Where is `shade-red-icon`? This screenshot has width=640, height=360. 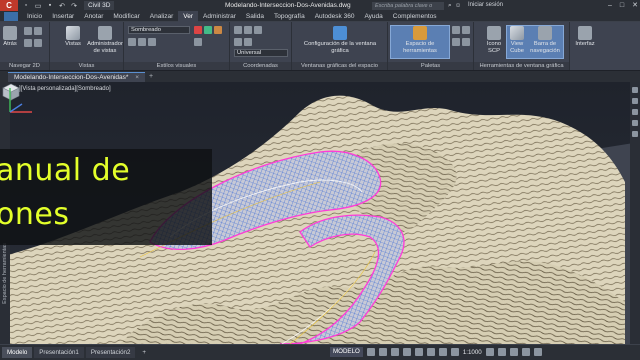 shade-red-icon is located at coordinates (198, 30).